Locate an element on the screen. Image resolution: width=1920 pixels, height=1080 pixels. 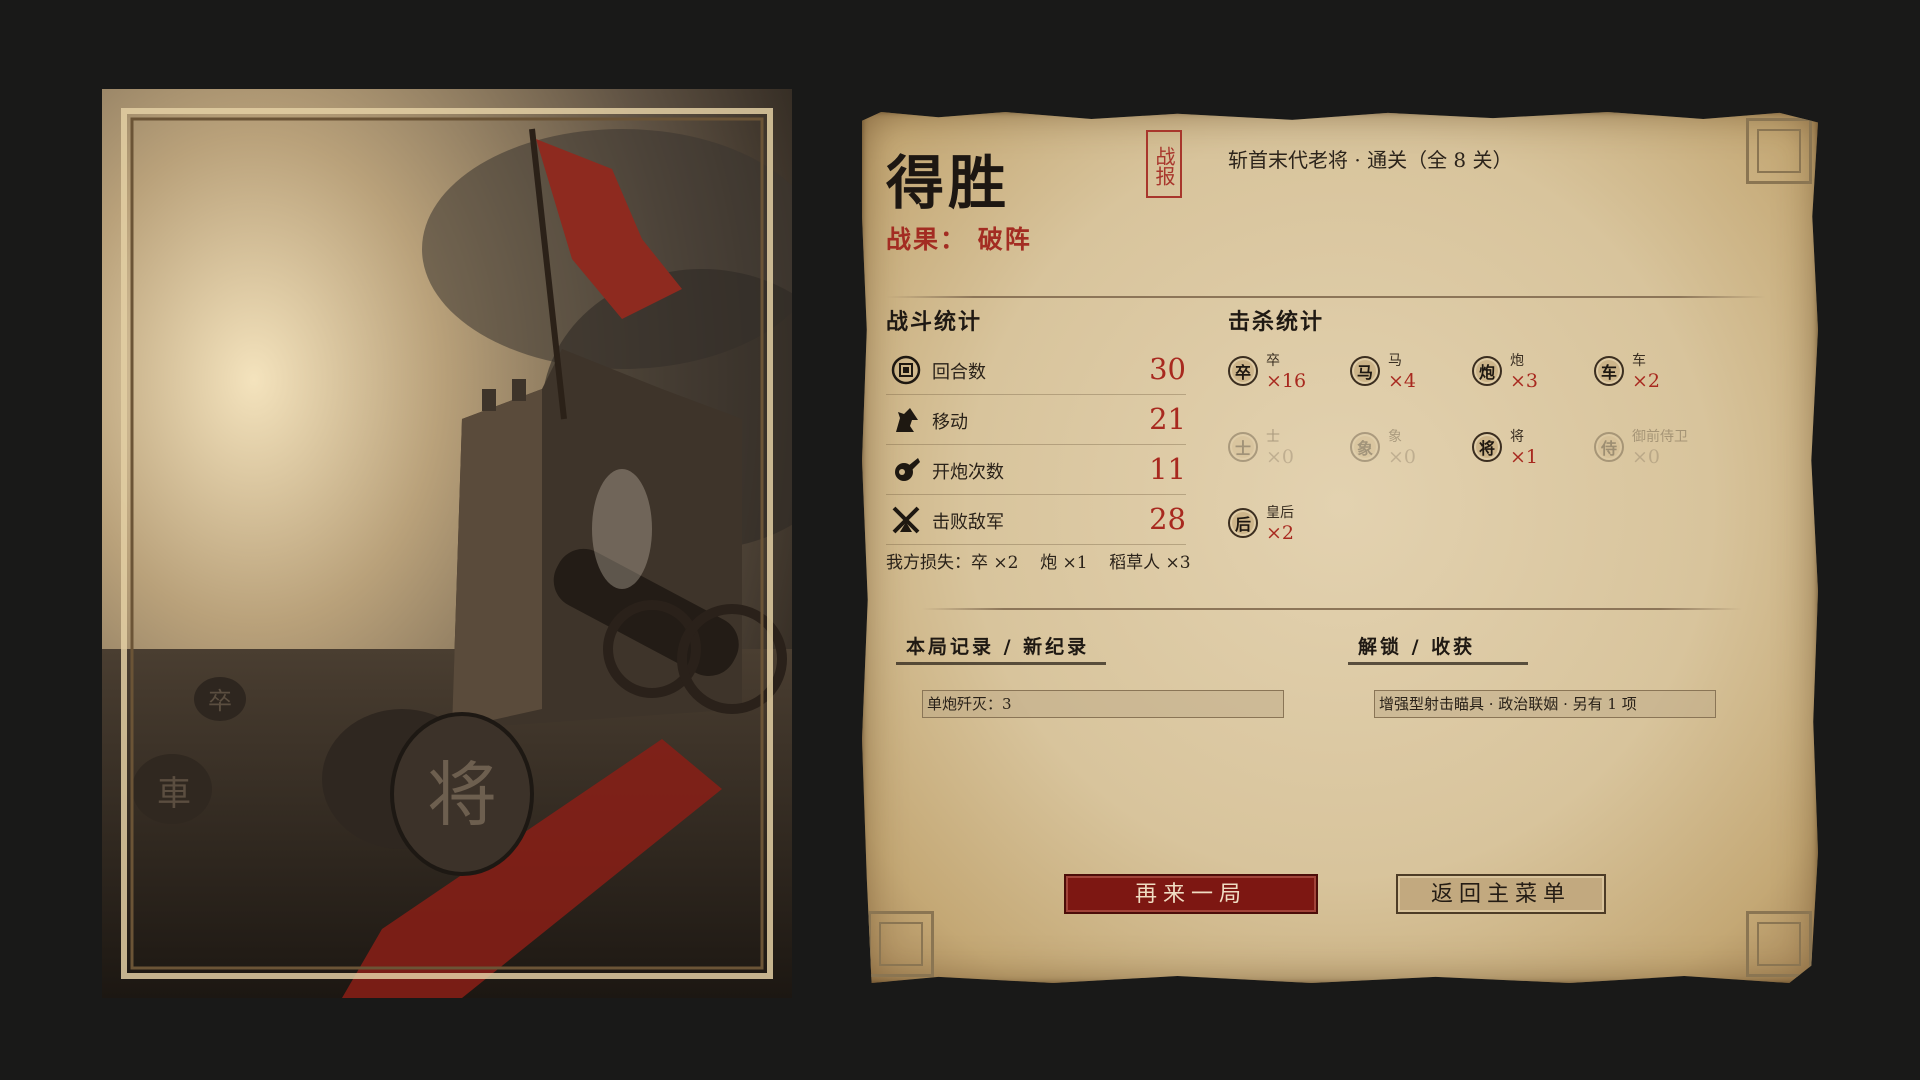
chess-piece-icon: 后 is located at coordinates (1243, 523).